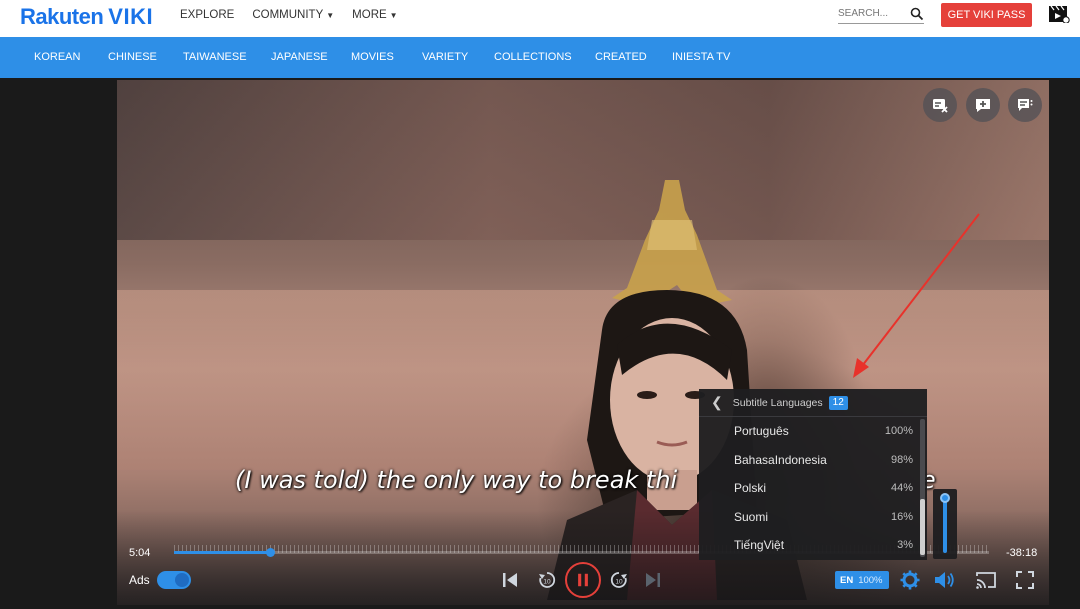 Image resolution: width=1080 pixels, height=609 pixels. I want to click on toggle-subtitles-button, so click(940, 105).